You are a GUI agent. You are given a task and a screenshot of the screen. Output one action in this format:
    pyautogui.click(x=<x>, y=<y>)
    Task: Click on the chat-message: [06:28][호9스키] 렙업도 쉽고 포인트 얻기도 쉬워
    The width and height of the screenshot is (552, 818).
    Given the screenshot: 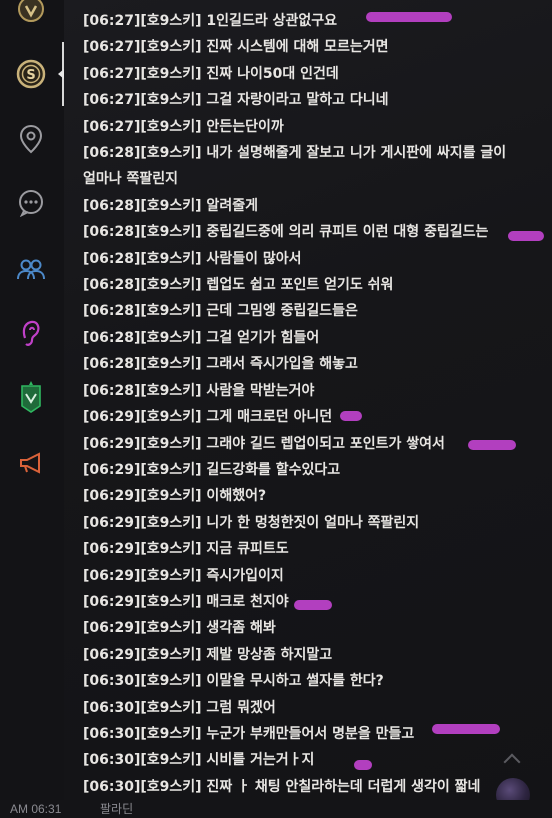 What is the action you would take?
    pyautogui.click(x=310, y=285)
    